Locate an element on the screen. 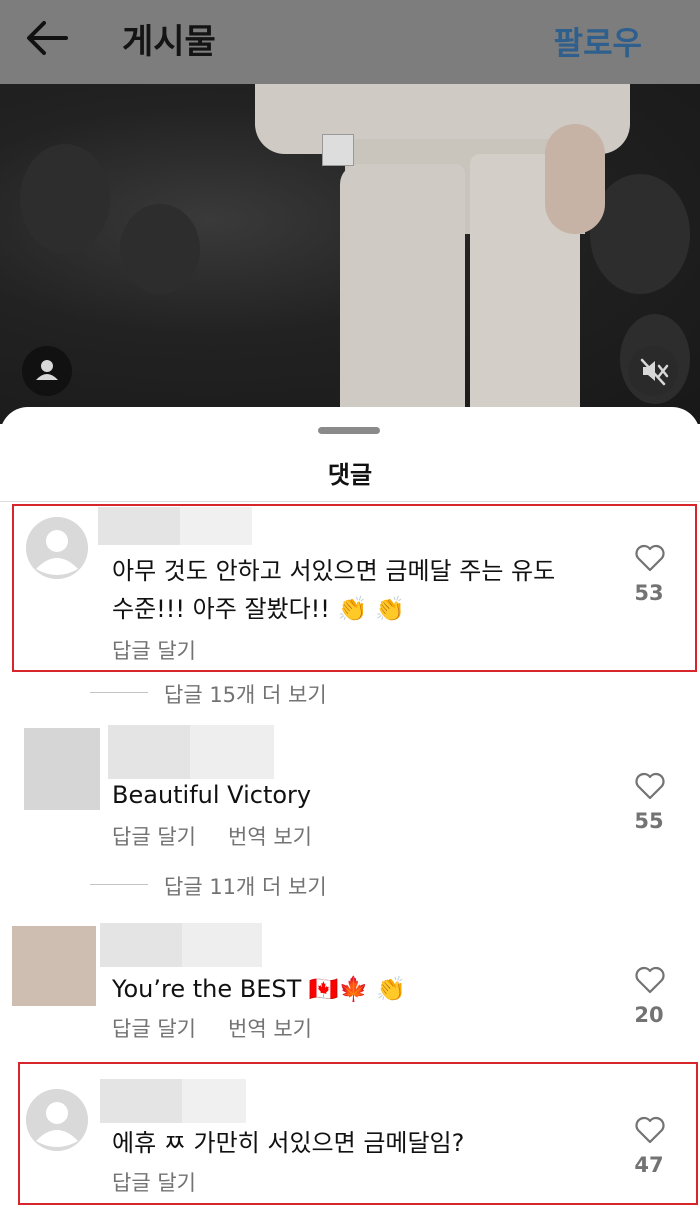 This screenshot has height=1220, width=700. person-icon is located at coordinates (47, 370).